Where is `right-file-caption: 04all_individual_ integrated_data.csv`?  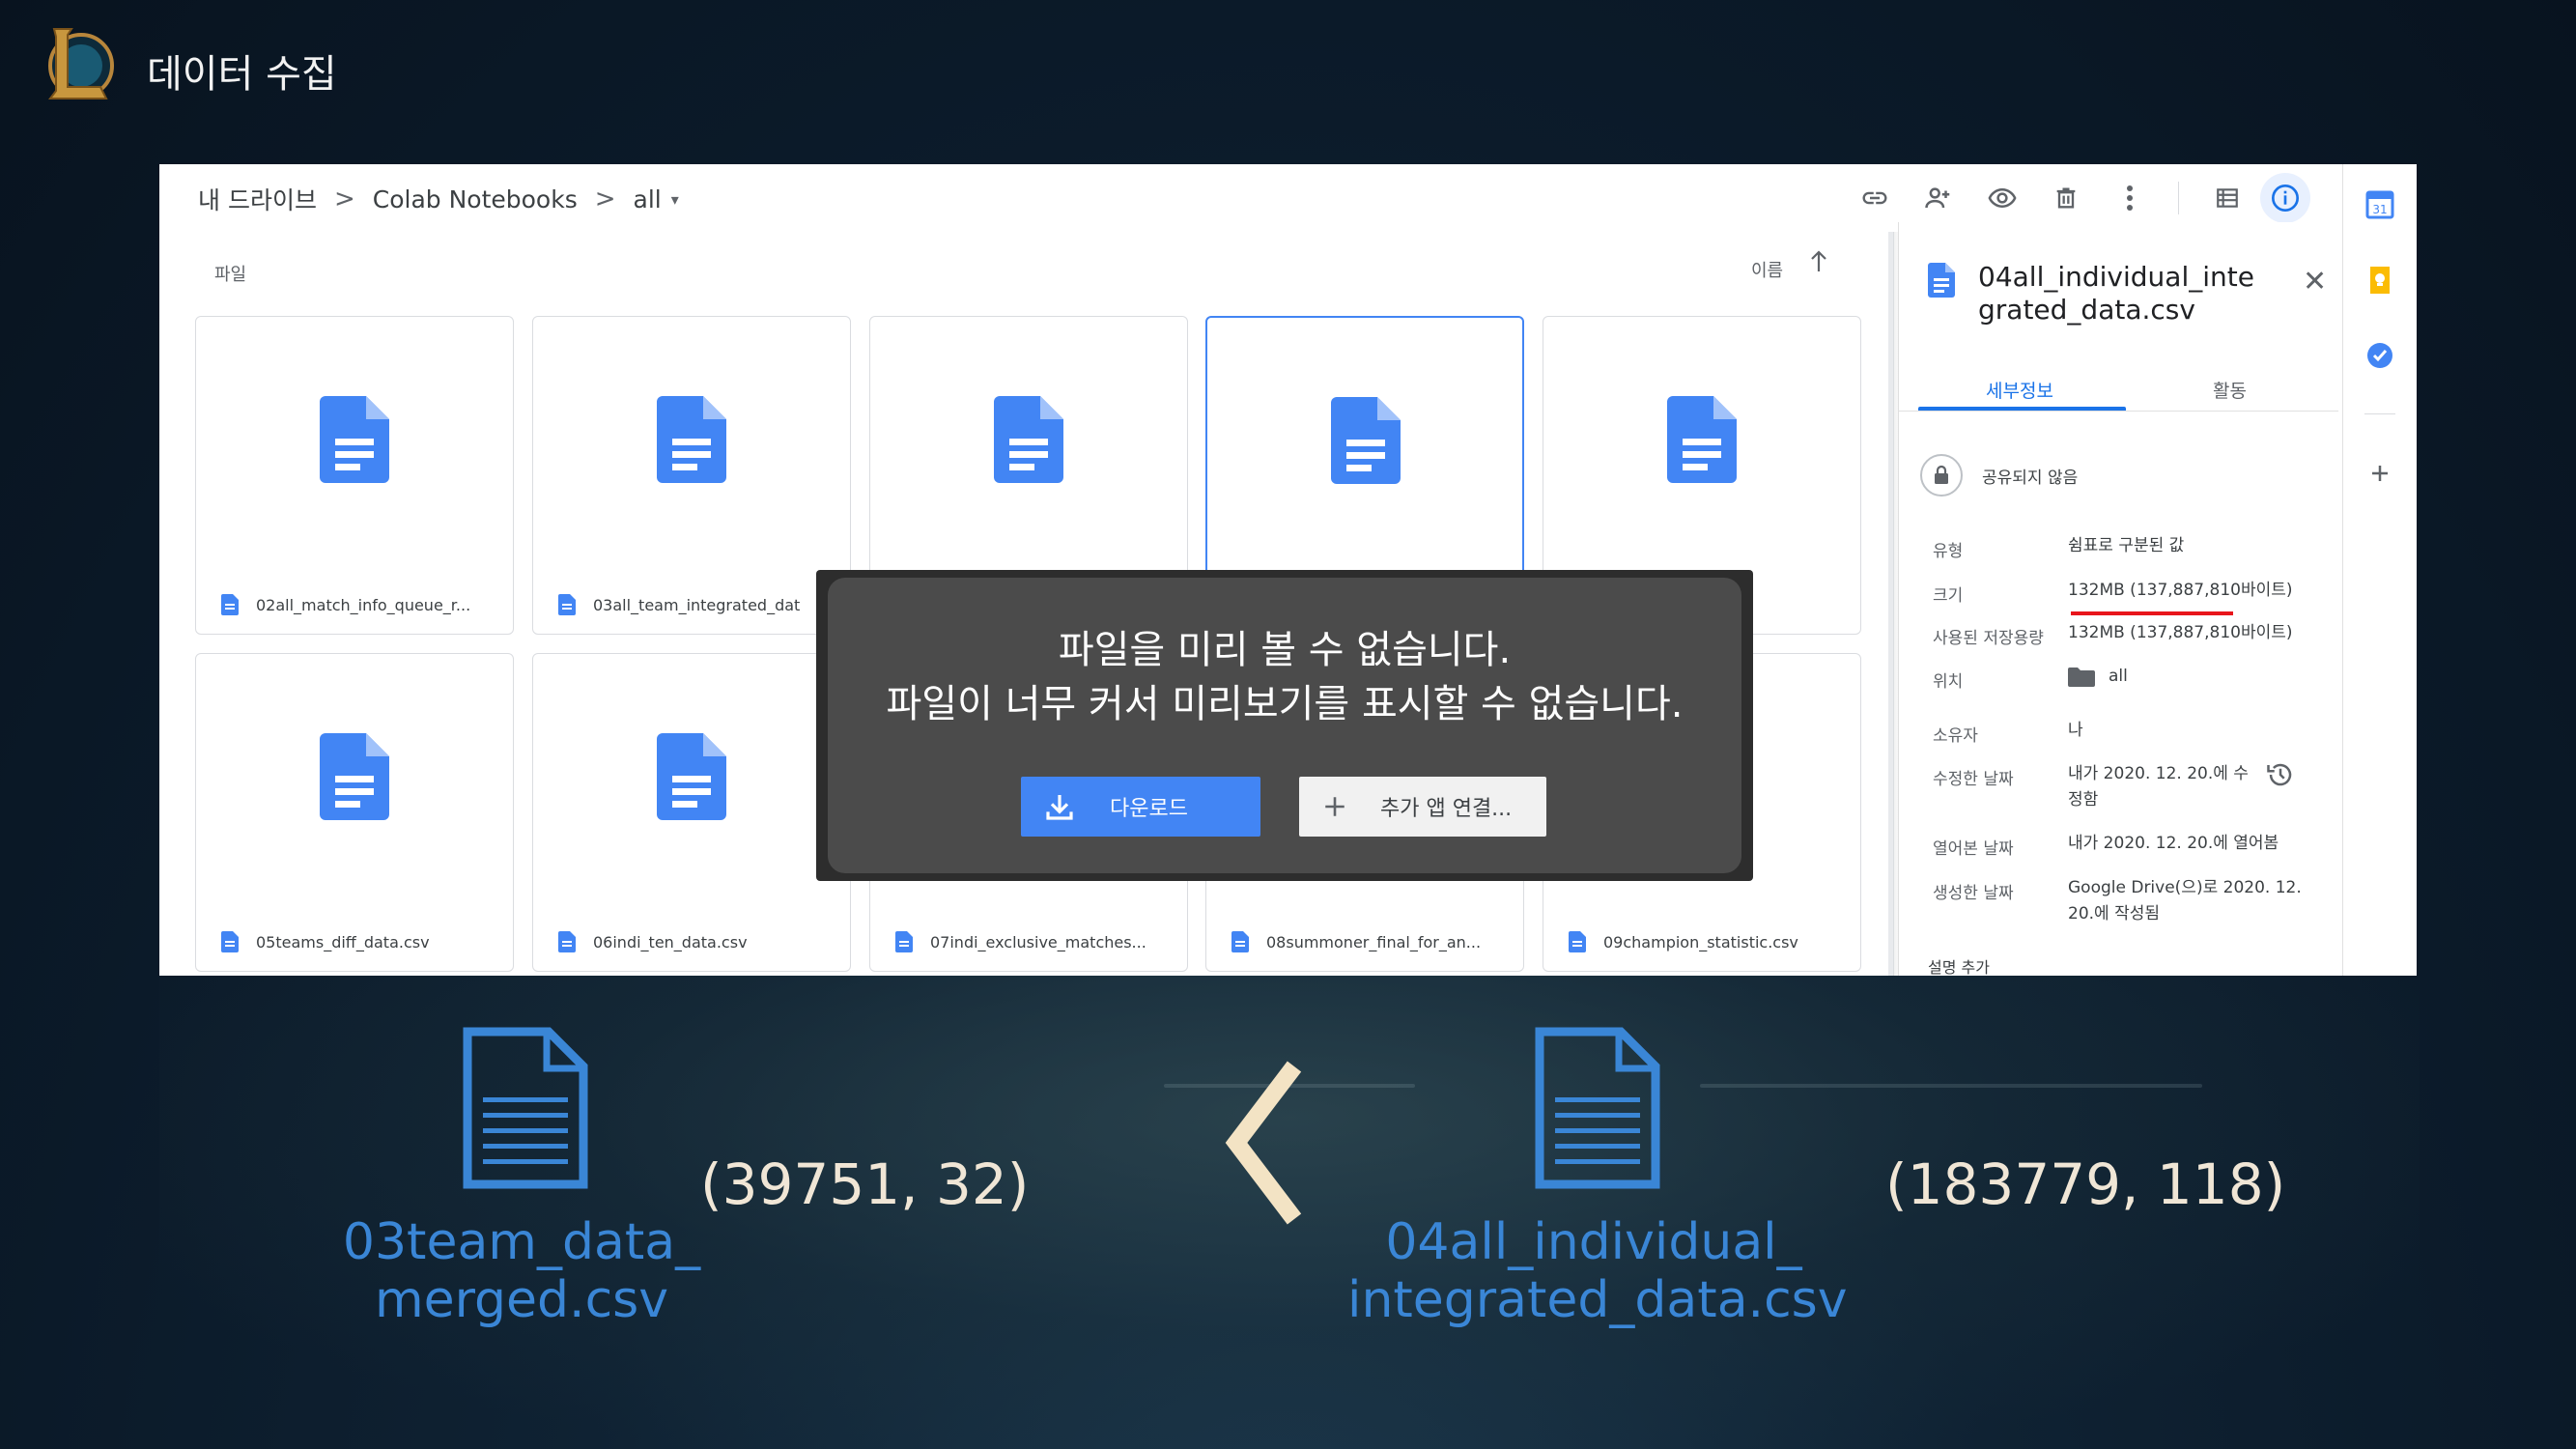
right-file-caption: 04all_individual_ integrated_data.csv is located at coordinates (1597, 1271).